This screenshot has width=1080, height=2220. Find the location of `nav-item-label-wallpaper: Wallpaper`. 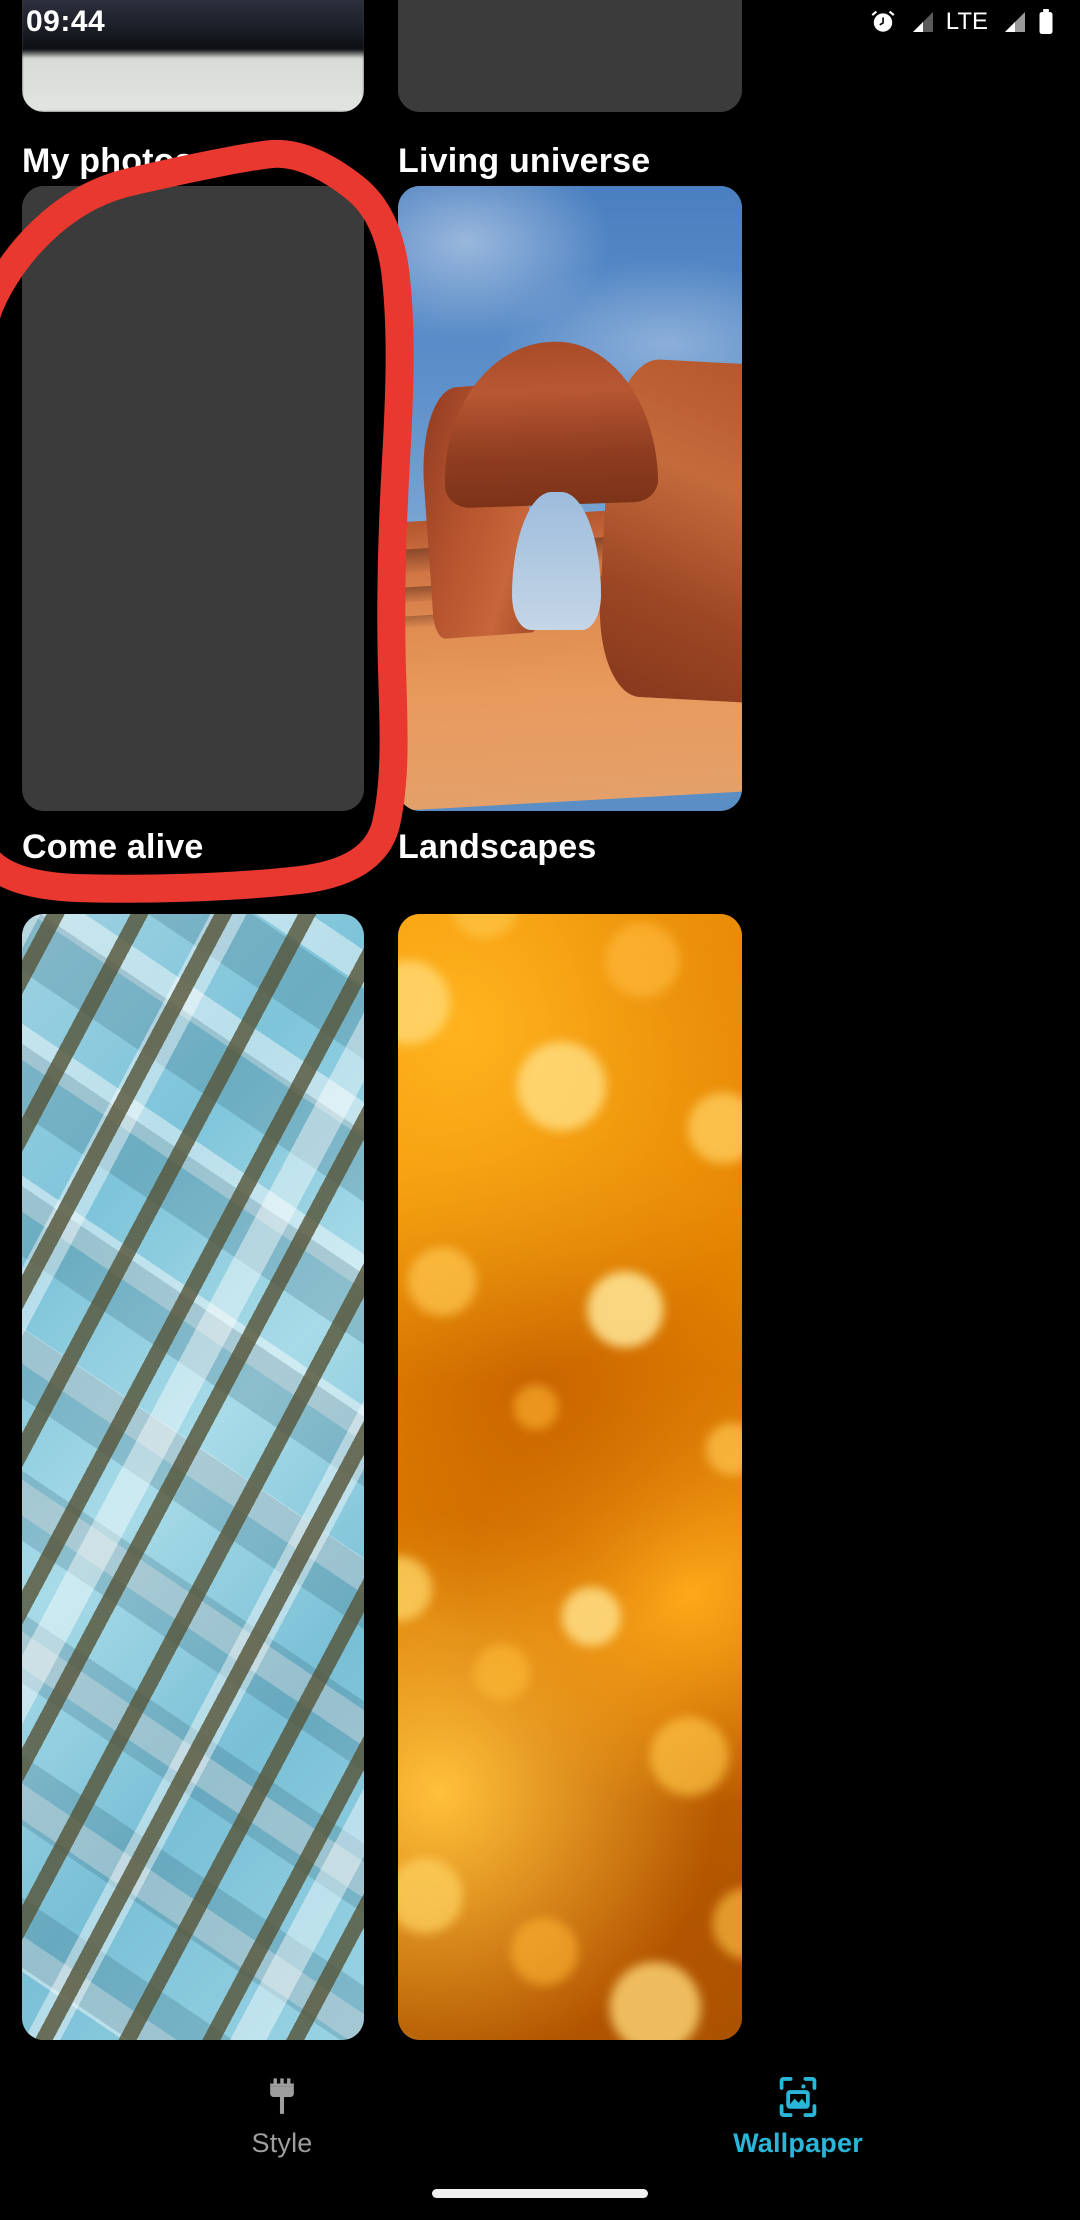

nav-item-label-wallpaper: Wallpaper is located at coordinates (798, 2143).